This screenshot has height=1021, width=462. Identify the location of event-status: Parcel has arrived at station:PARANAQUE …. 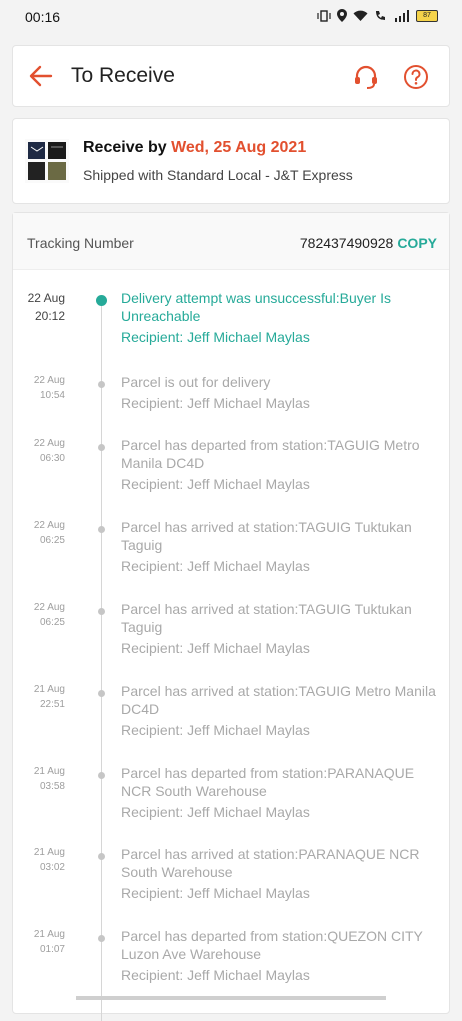
(270, 863).